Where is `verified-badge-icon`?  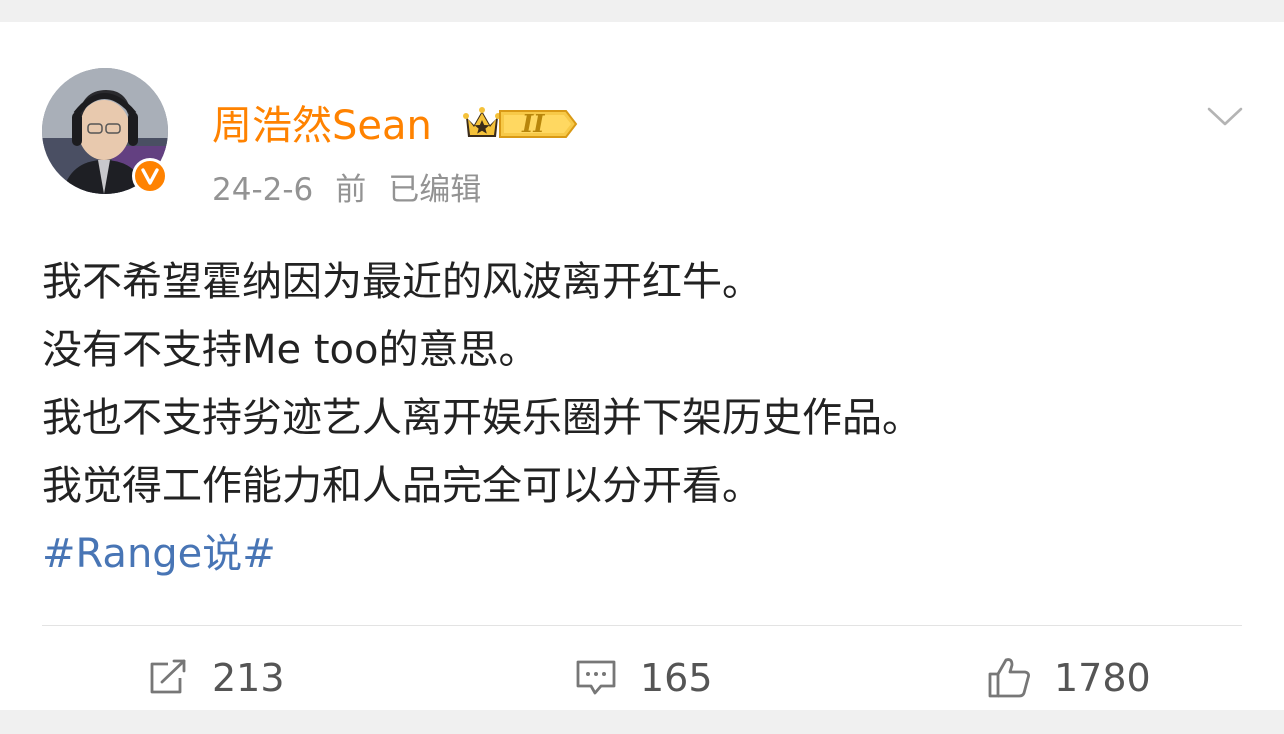 verified-badge-icon is located at coordinates (150, 176).